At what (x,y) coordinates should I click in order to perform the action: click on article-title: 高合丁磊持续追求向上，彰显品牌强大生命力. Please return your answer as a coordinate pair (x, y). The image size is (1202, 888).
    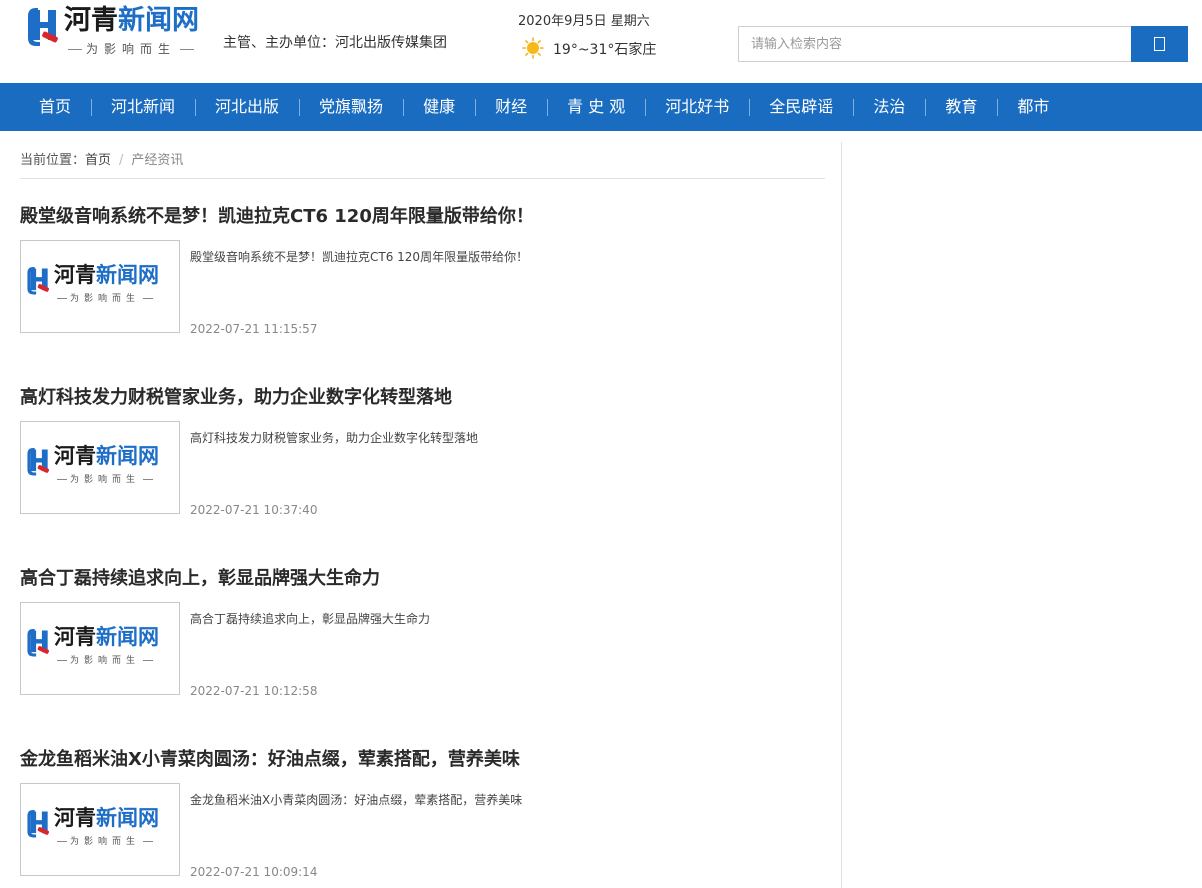
    Looking at the image, I should click on (200, 579).